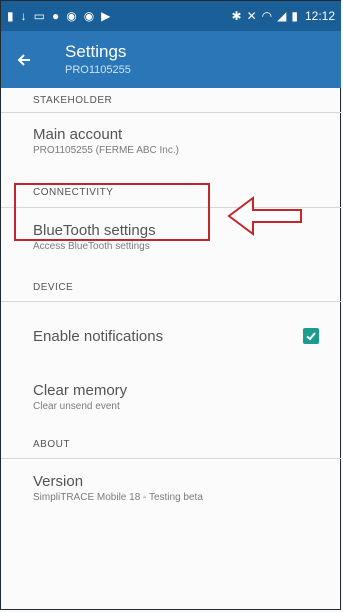 This screenshot has width=343, height=612. I want to click on section-header-stakeholder: STAKEHOLDER, so click(171, 100).